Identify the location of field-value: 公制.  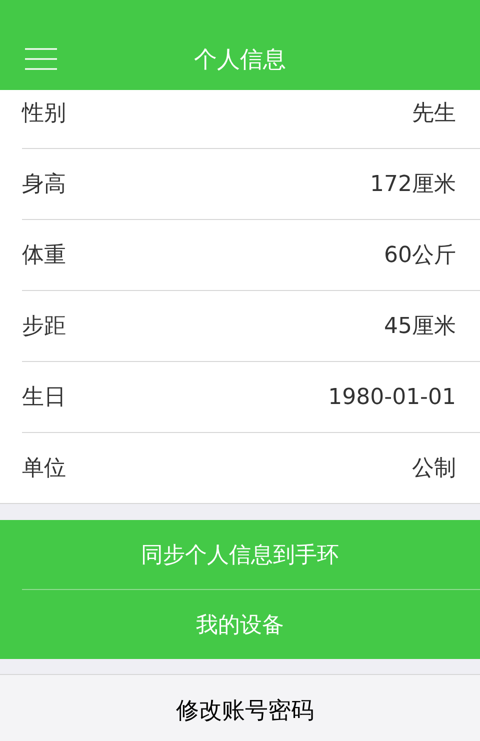
(434, 468).